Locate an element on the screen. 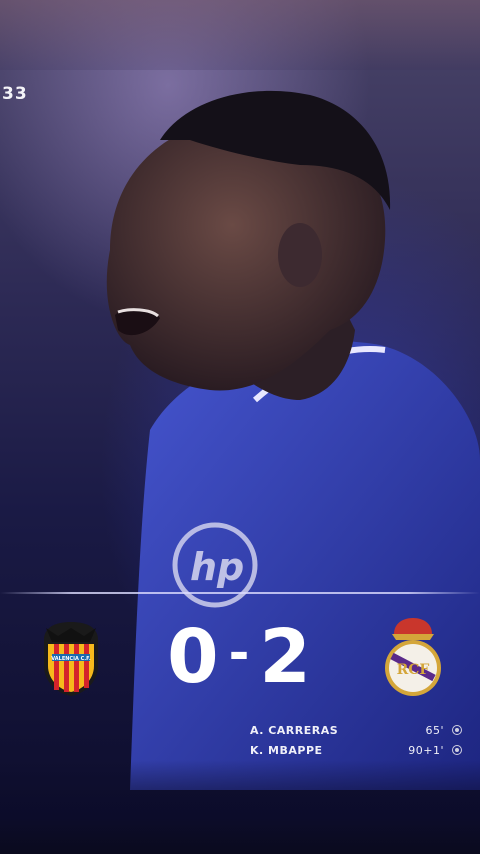  away-score: 2 is located at coordinates (286, 657).